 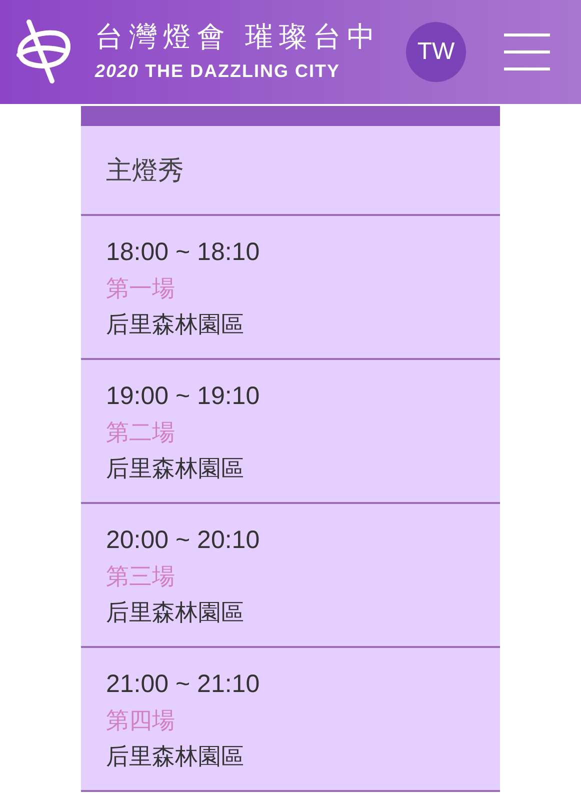 I want to click on show-time: 21:00 ~ 21:10, so click(x=183, y=684).